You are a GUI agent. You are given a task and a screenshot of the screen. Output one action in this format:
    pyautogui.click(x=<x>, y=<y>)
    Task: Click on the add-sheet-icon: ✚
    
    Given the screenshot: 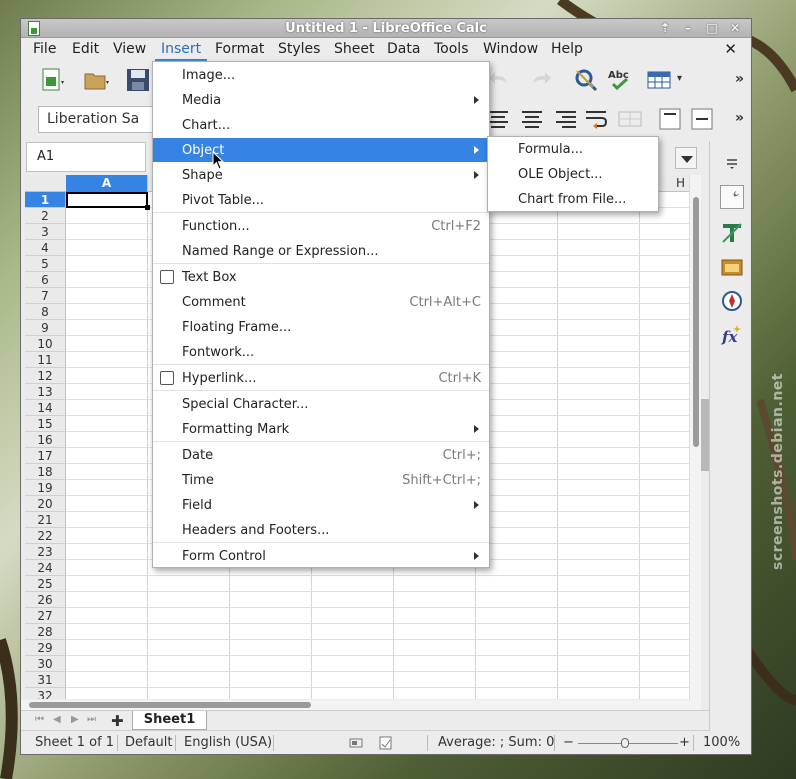 What is the action you would take?
    pyautogui.click(x=117, y=721)
    